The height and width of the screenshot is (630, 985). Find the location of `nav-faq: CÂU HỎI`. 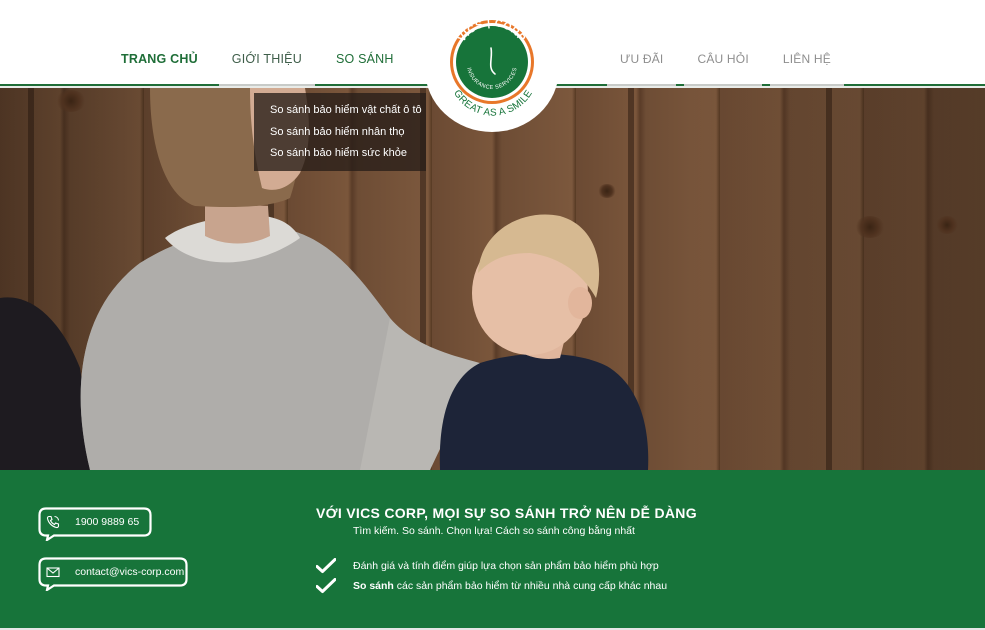

nav-faq: CÂU HỎI is located at coordinates (722, 69).